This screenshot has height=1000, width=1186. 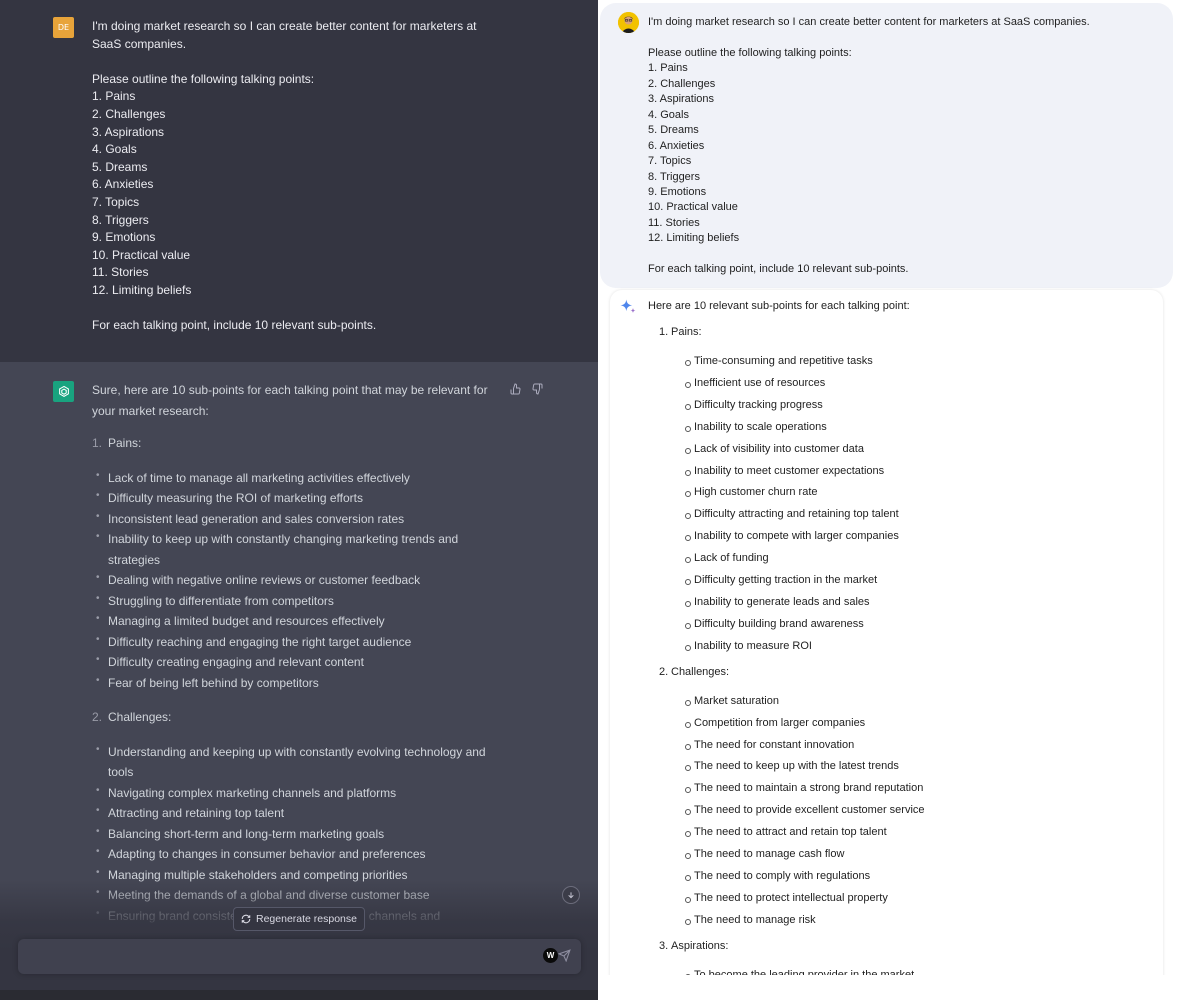 I want to click on message-line: 1. Pains, so click(x=668, y=68).